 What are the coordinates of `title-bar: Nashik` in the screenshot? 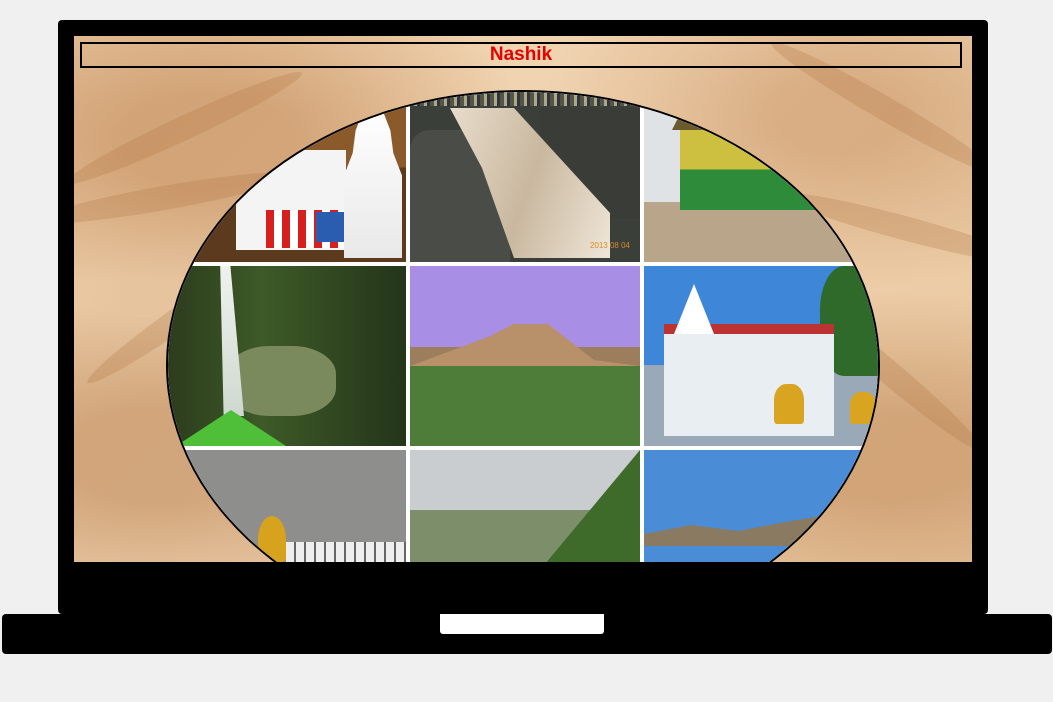 It's located at (521, 55).